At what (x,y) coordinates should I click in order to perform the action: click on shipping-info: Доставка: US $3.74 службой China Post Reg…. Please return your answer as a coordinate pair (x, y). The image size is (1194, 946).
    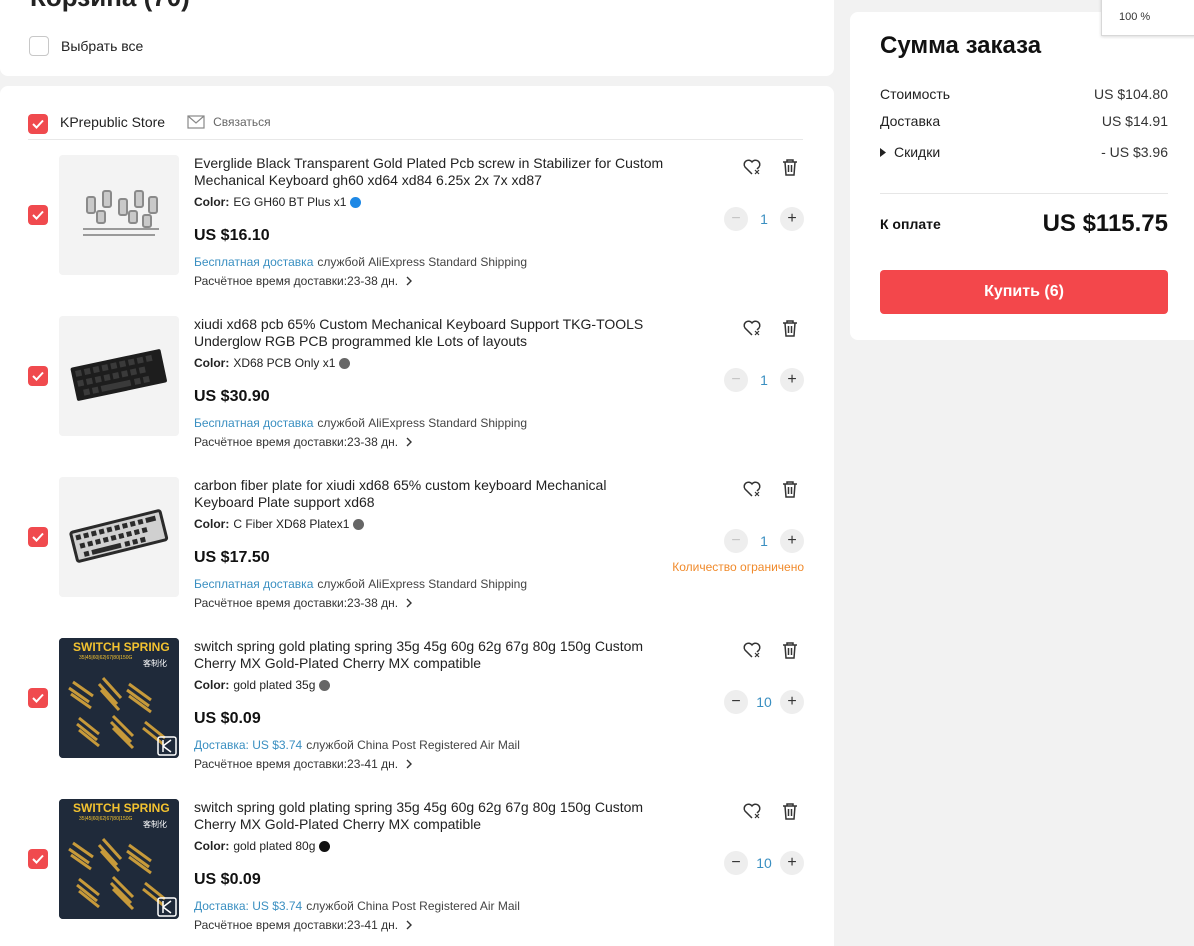
    Looking at the image, I should click on (357, 745).